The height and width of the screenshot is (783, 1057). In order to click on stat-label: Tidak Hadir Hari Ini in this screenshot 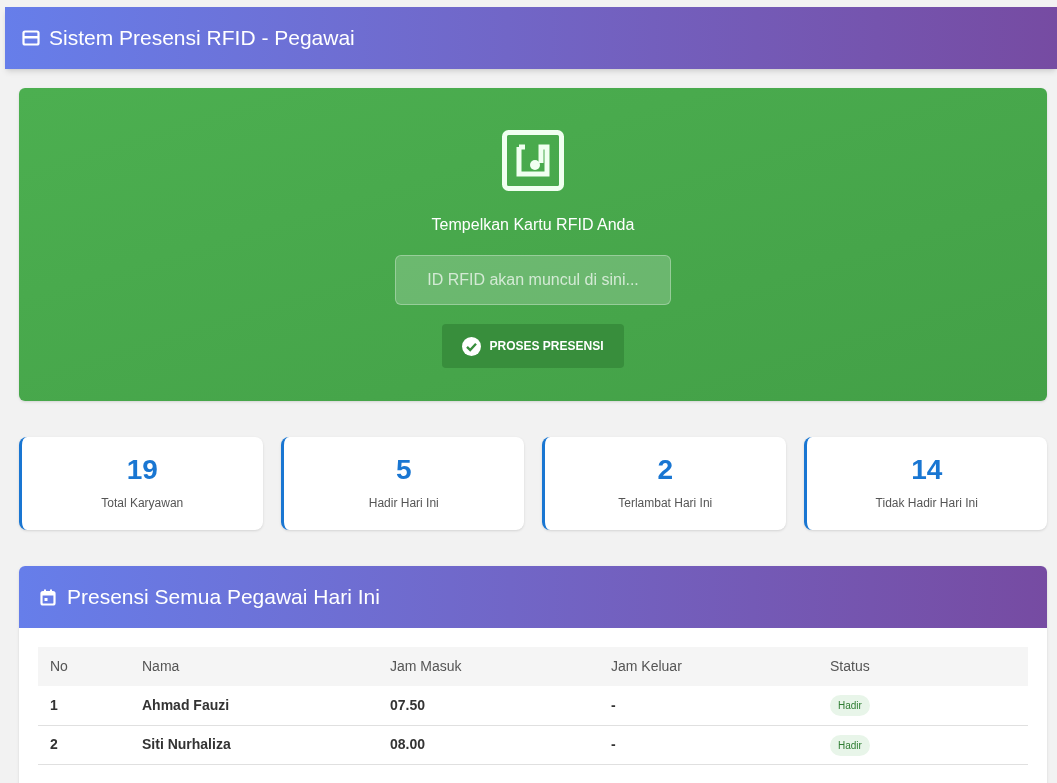, I will do `click(926, 503)`.